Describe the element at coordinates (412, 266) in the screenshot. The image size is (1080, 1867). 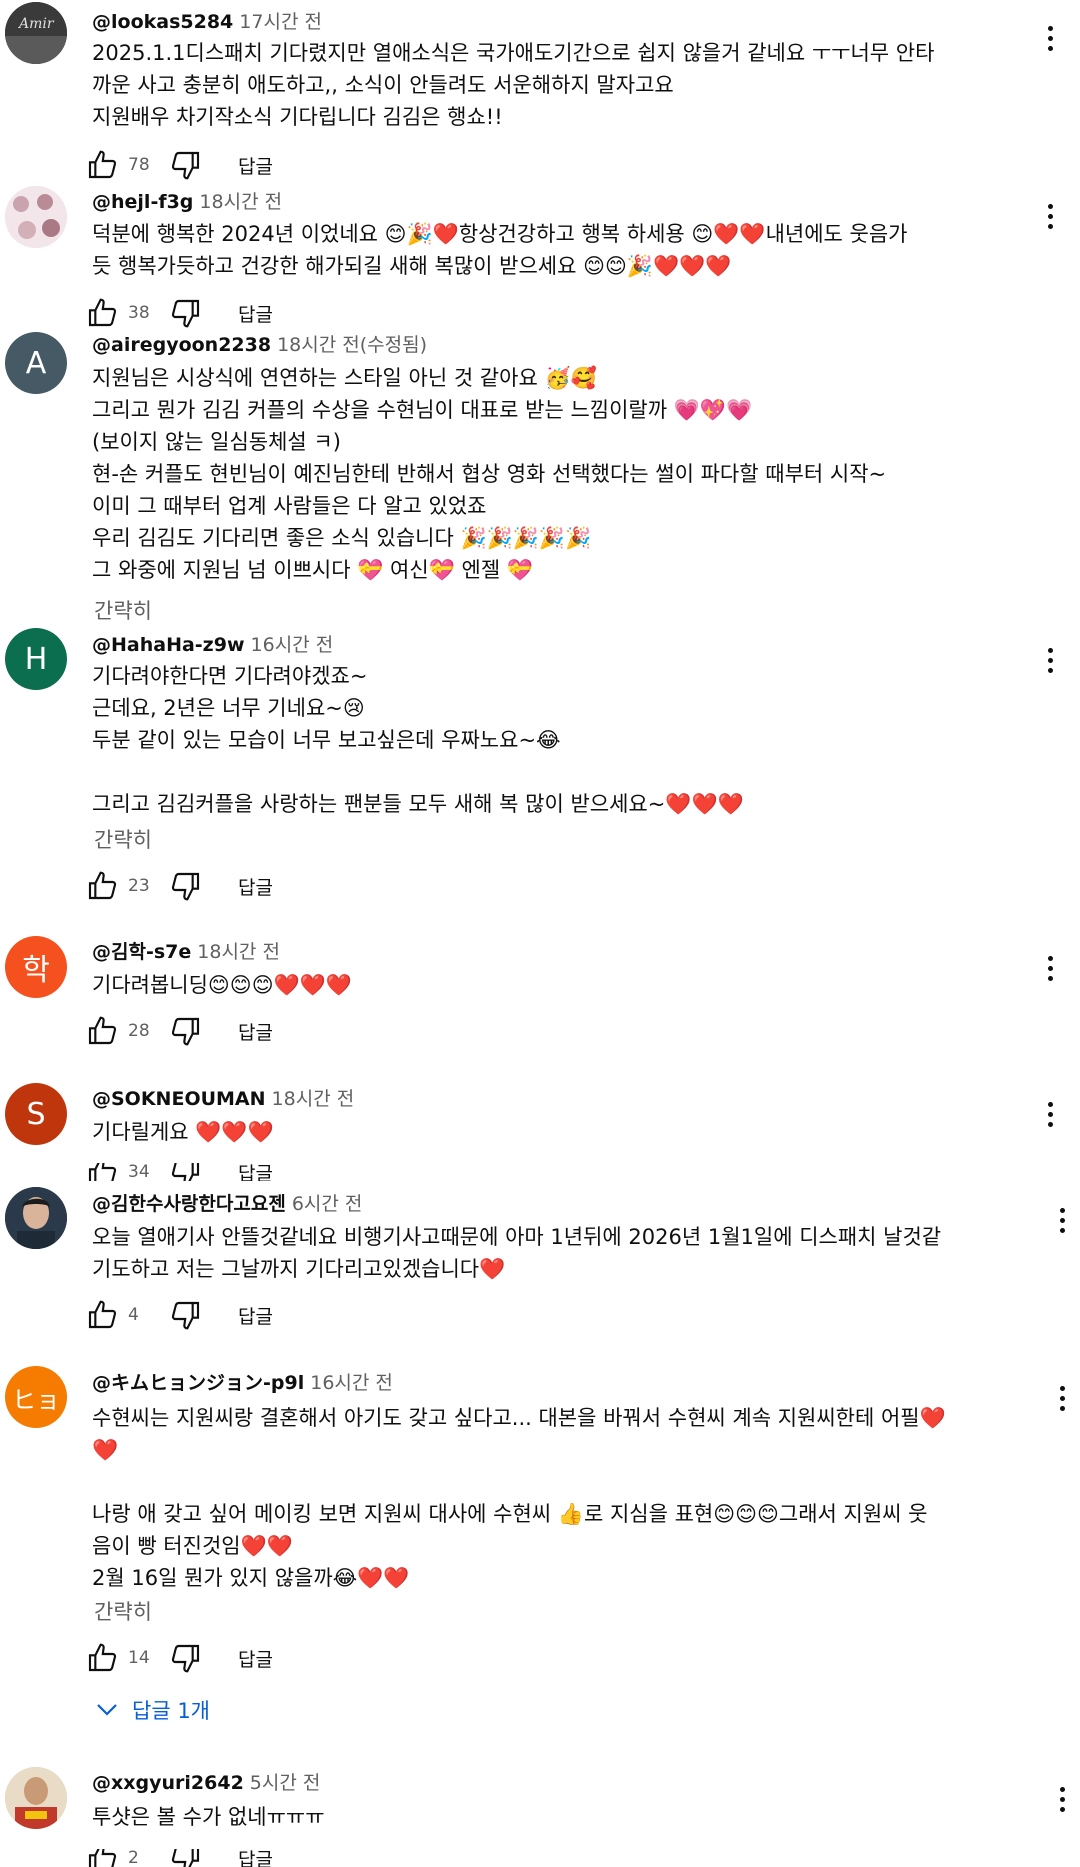
I see `comment-line: 듯 행복가듯하고 건강한 해가되길 새해 복많이 받으세요 😊😊🎉❤️❤️❤️` at that location.